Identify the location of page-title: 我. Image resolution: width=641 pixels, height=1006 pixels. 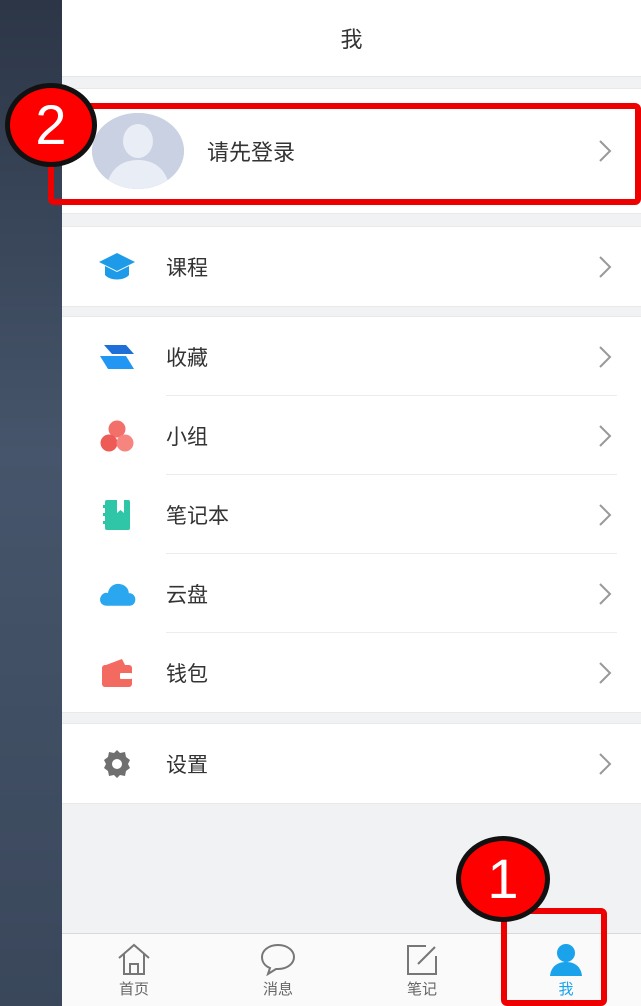
(351, 40).